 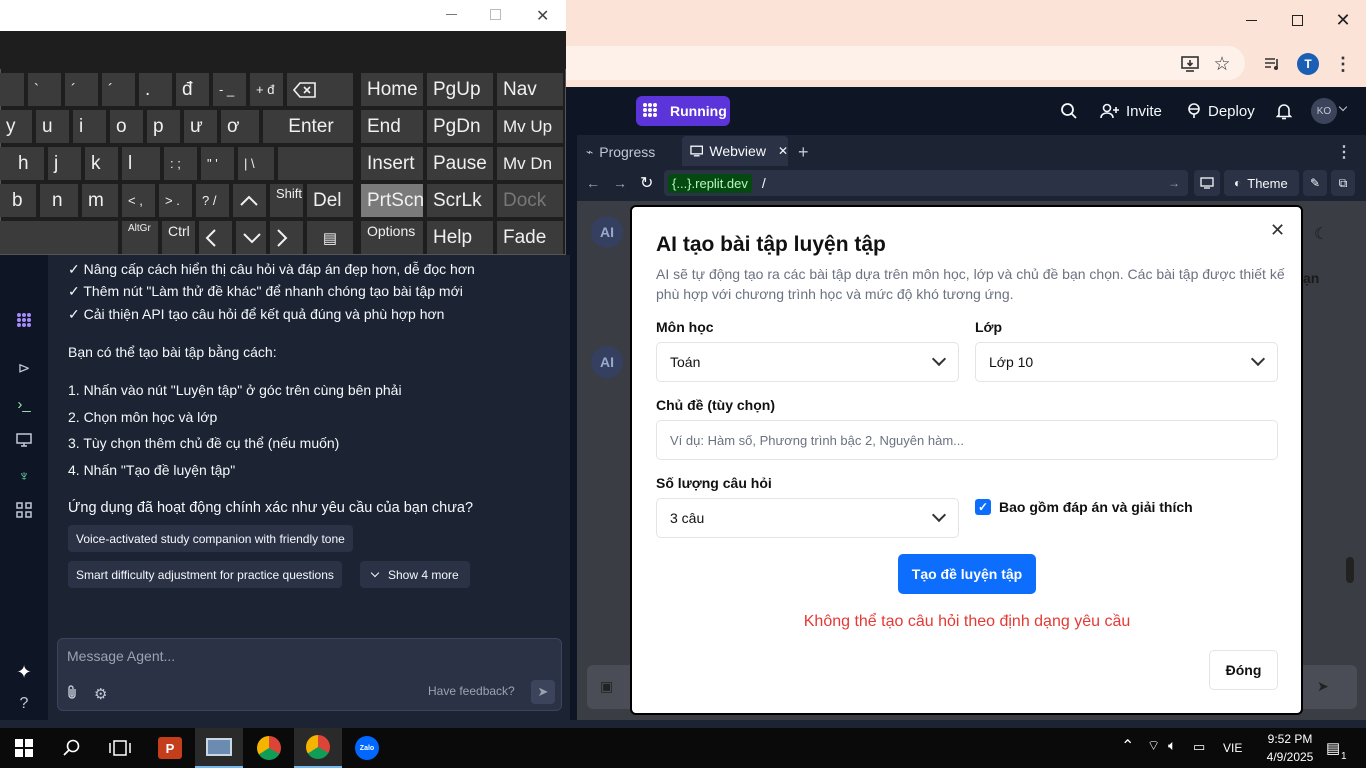 What do you see at coordinates (1131, 111) in the screenshot?
I see `invite-button: Invite` at bounding box center [1131, 111].